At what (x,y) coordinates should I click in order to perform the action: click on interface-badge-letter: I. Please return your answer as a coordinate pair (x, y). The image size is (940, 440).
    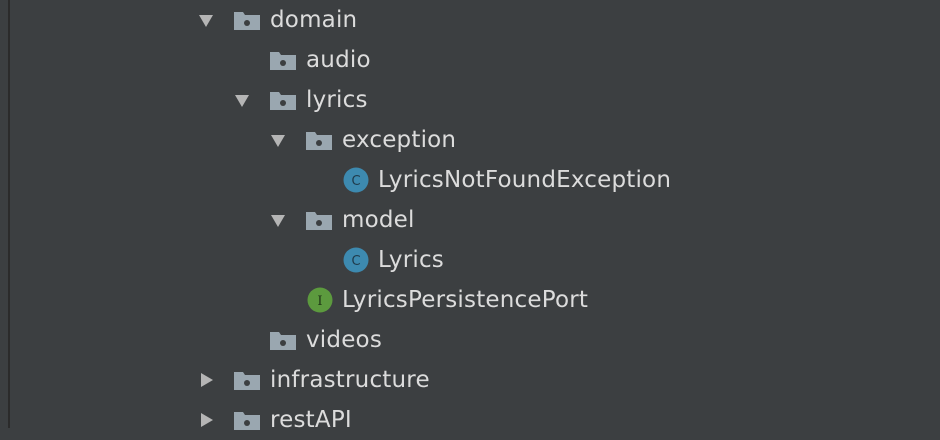
    Looking at the image, I should click on (319, 301).